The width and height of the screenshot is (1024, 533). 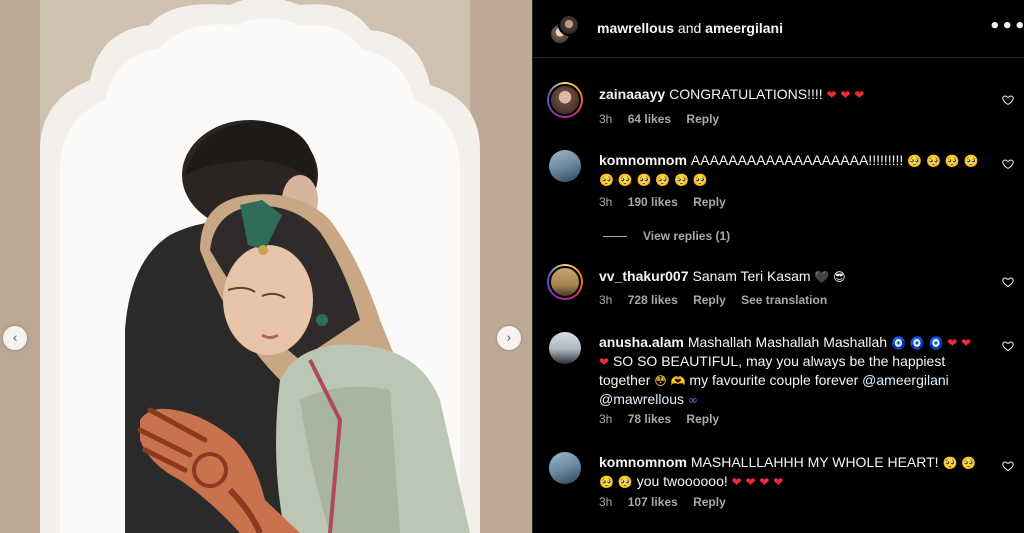 I want to click on post-header: mawrellous and ameergilani •••, so click(x=778, y=29).